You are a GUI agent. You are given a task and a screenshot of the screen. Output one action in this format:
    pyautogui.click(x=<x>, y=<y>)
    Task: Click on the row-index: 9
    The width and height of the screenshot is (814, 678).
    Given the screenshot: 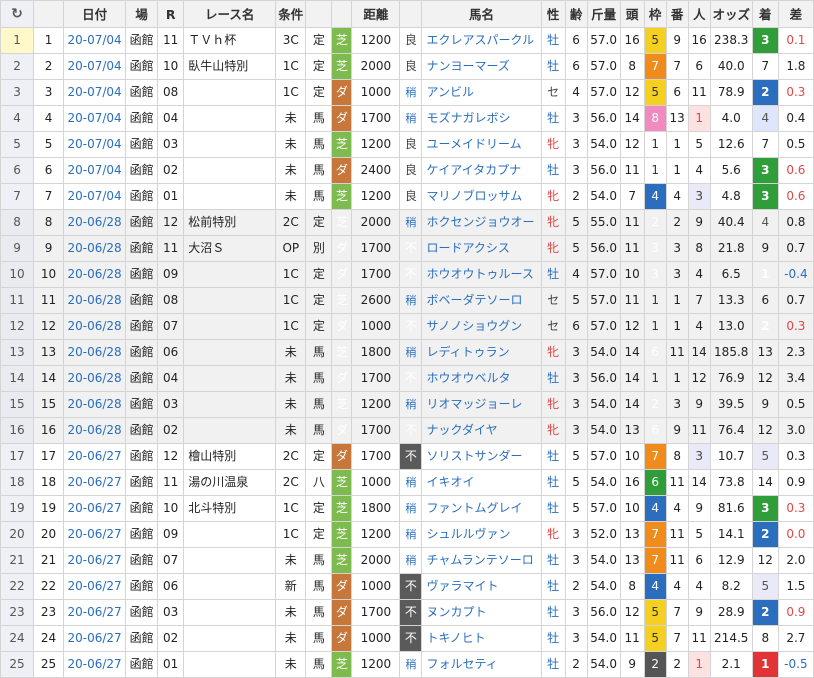 What is the action you would take?
    pyautogui.click(x=17, y=248)
    